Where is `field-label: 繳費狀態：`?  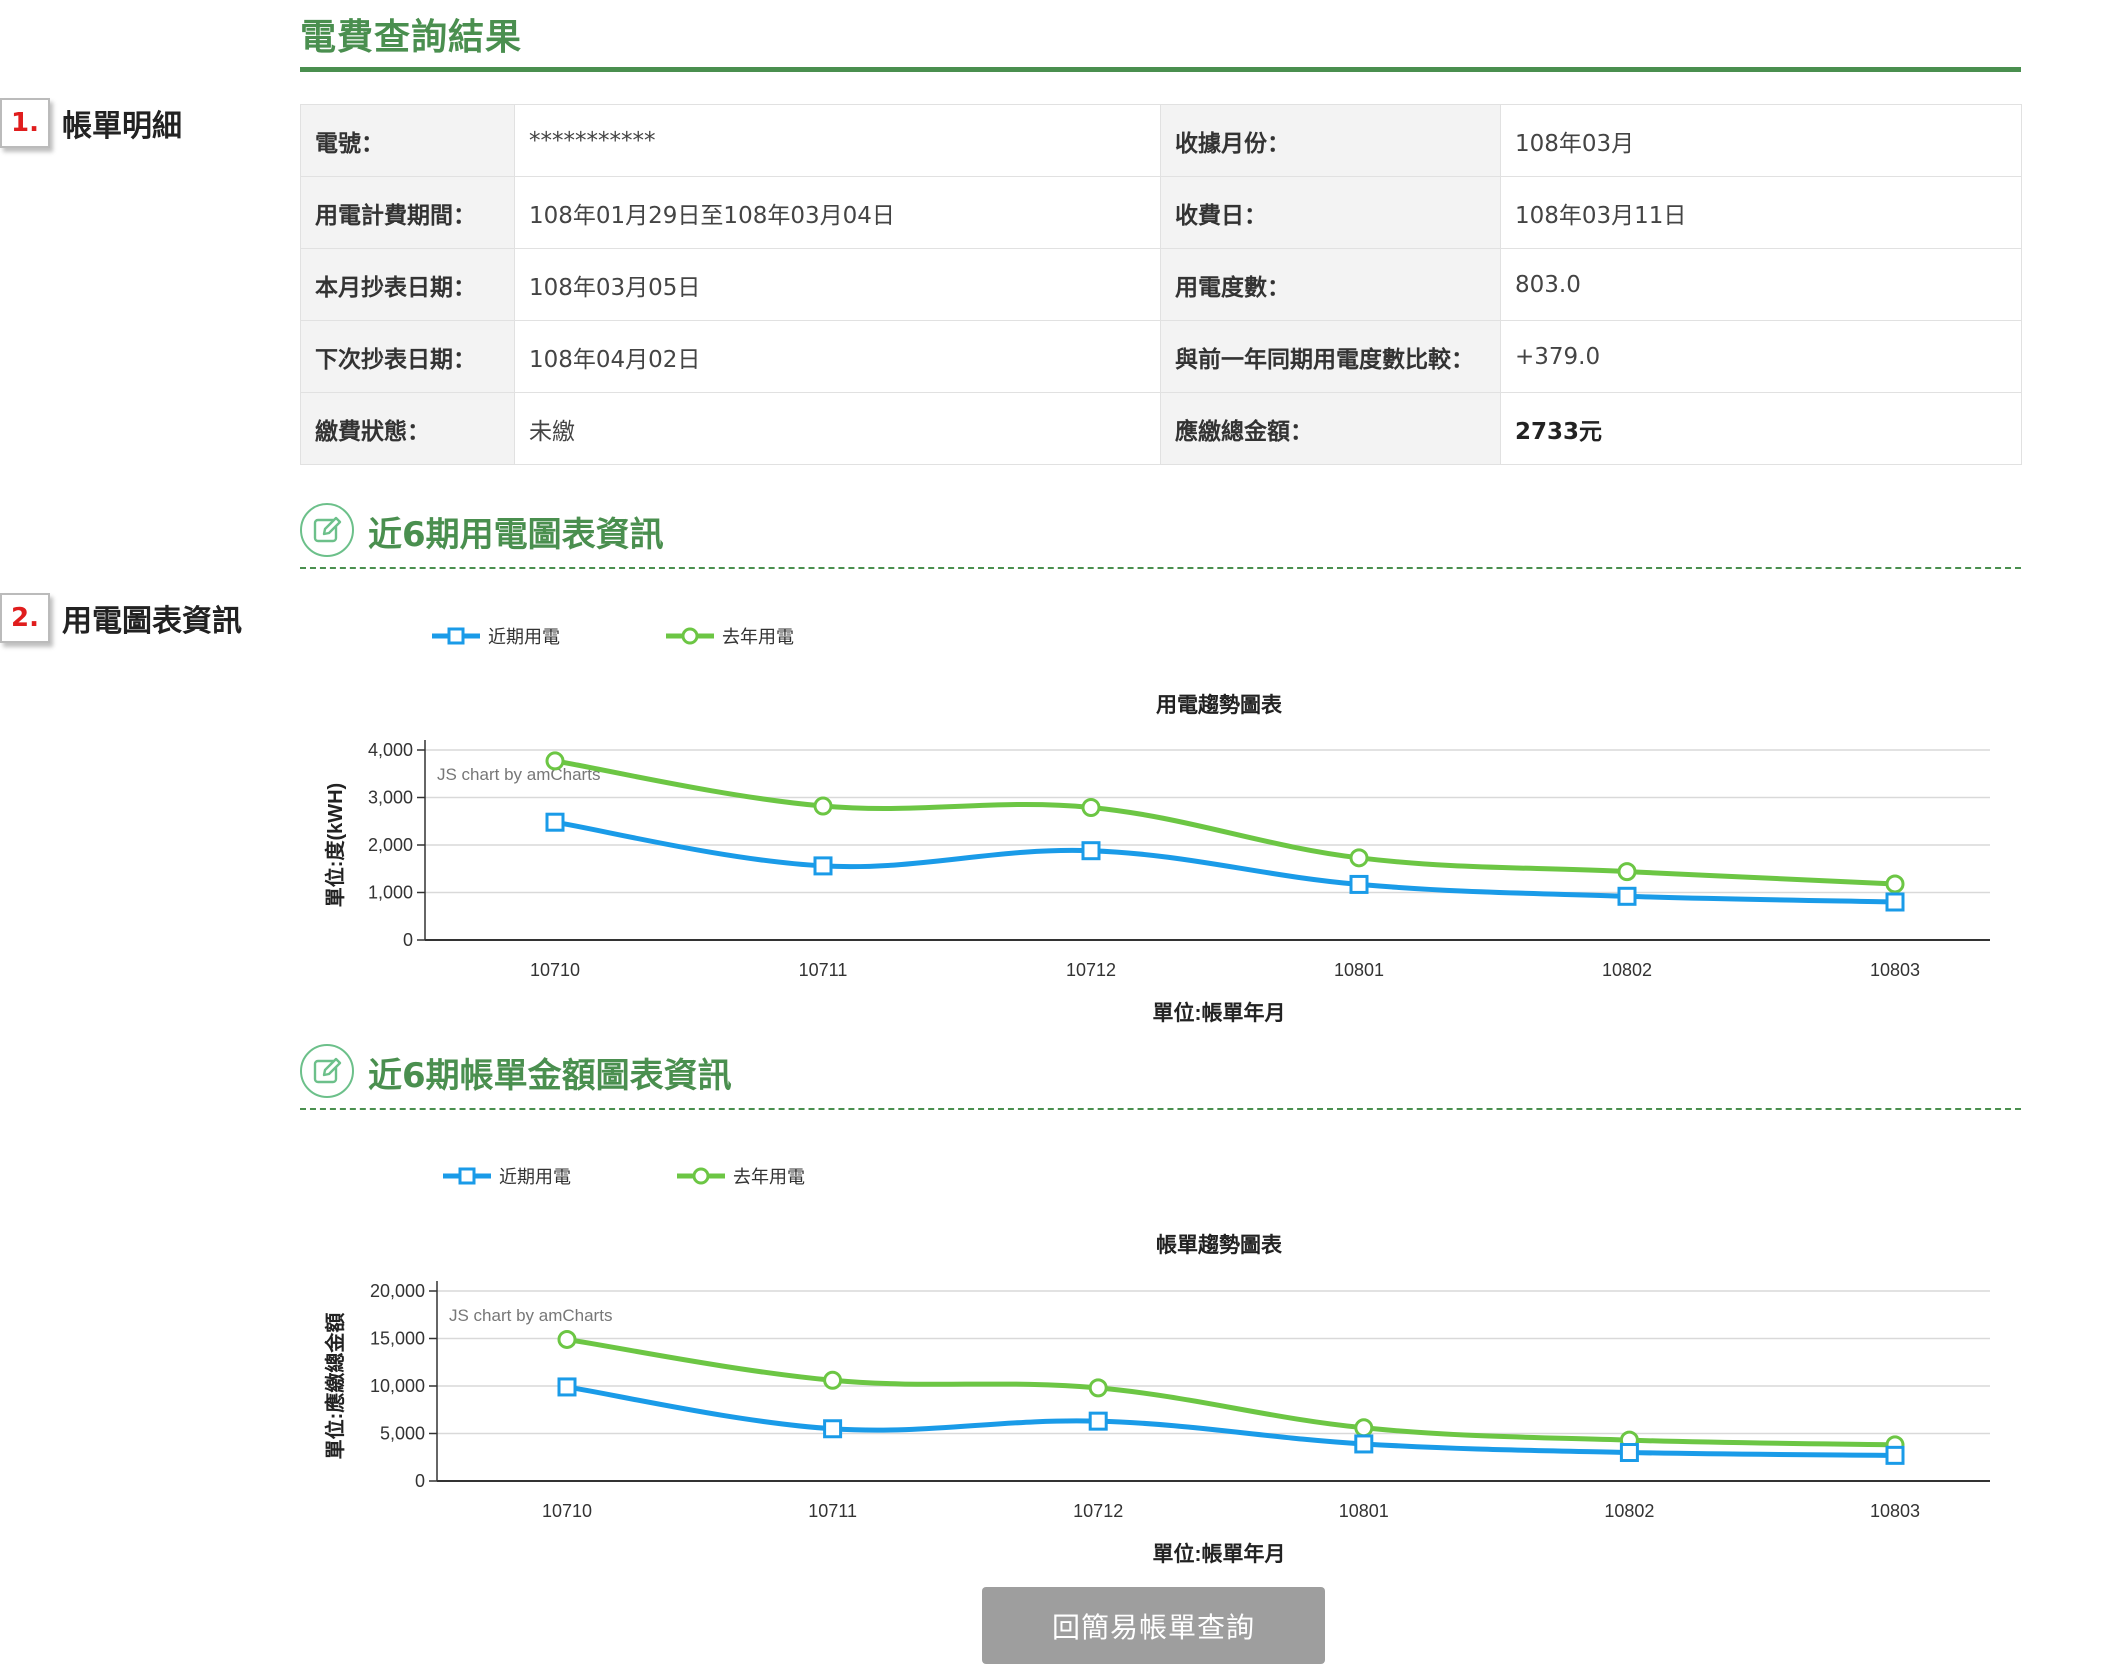
field-label: 繳費狀態： is located at coordinates (407, 428).